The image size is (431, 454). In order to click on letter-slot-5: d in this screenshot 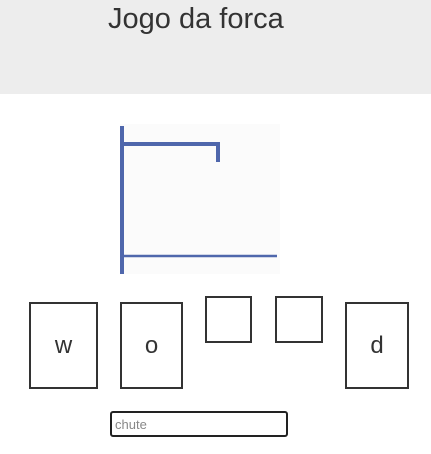, I will do `click(377, 345)`.